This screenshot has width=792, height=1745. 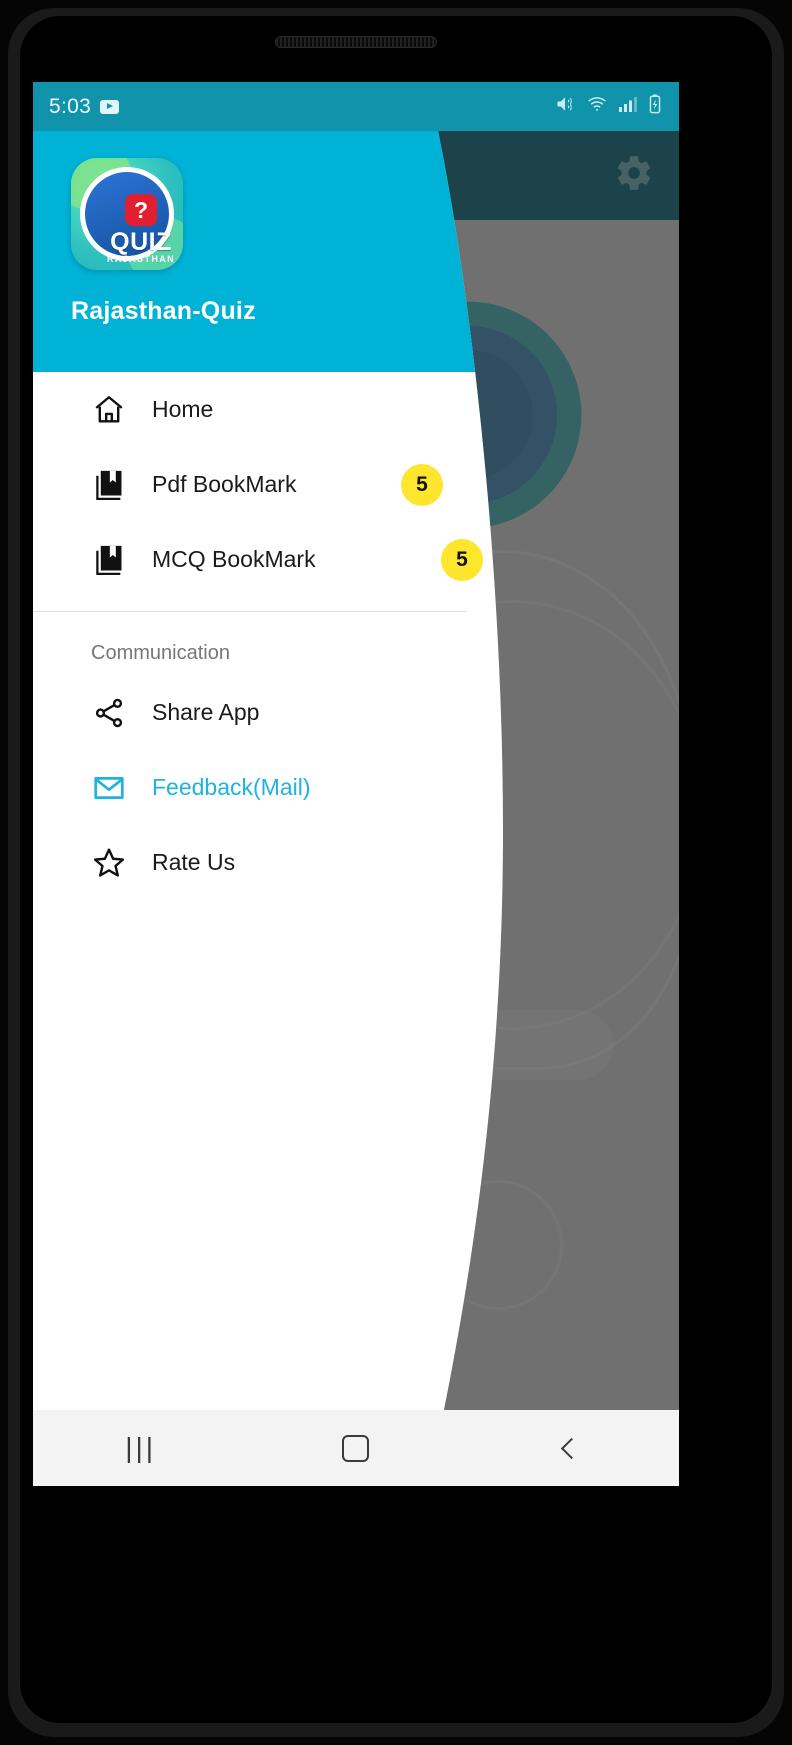 I want to click on logo-question-mark: ?, so click(x=141, y=210).